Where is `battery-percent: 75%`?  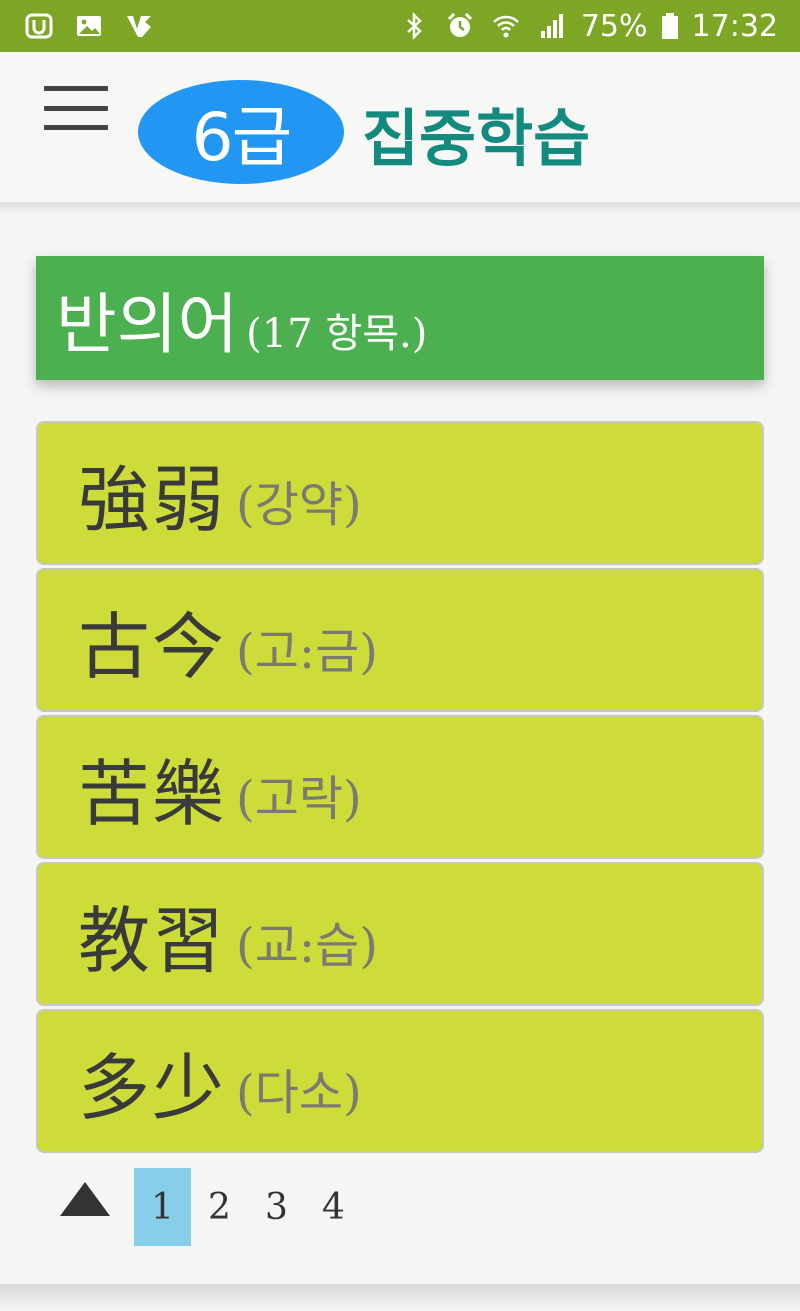
battery-percent: 75% is located at coordinates (614, 26).